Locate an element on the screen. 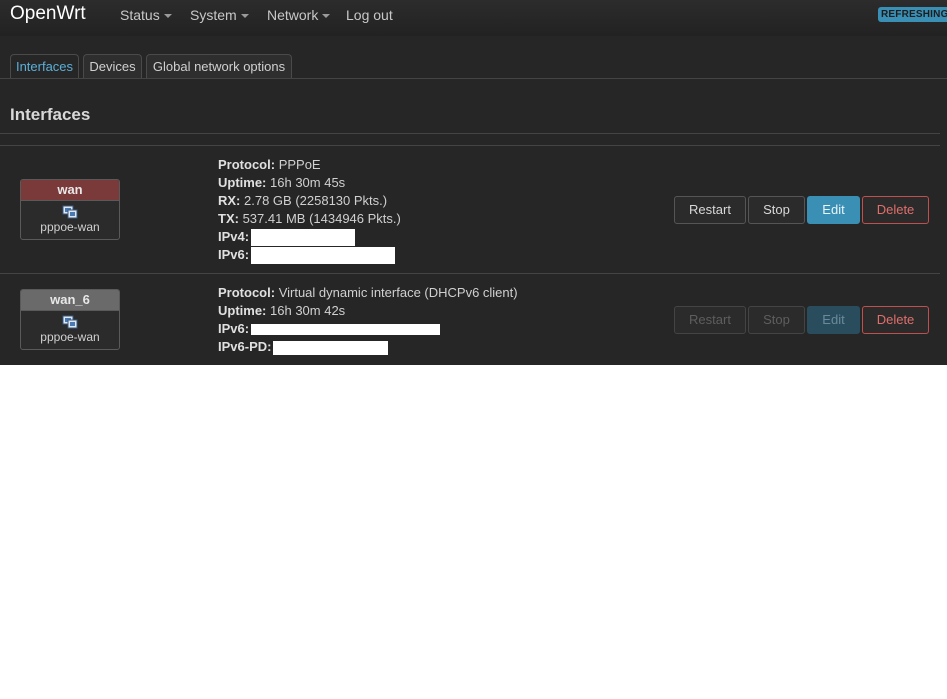  tab-interfaces: Interfaces is located at coordinates (44, 66).